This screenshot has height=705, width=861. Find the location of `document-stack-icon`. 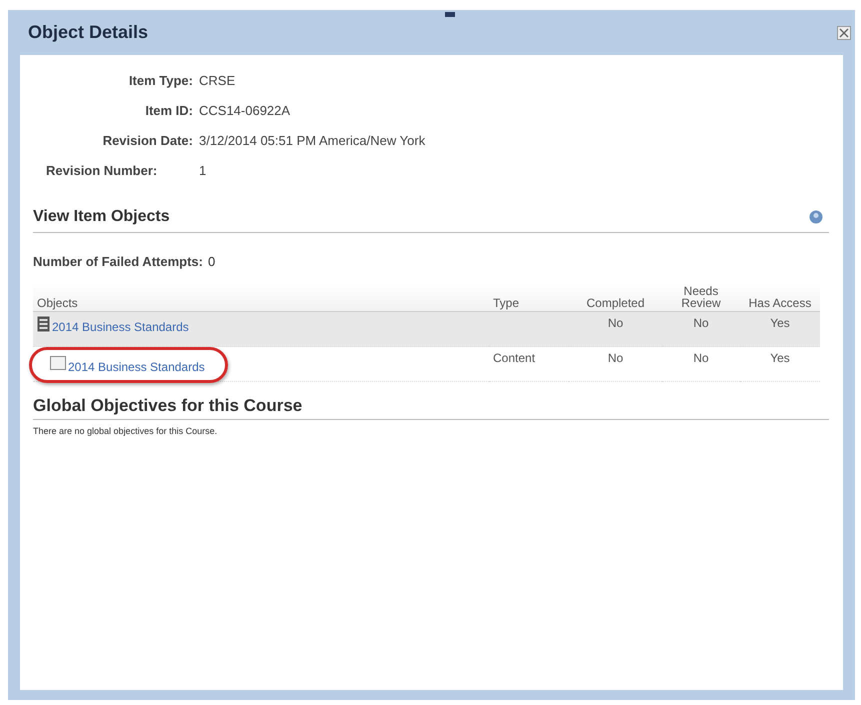

document-stack-icon is located at coordinates (43, 324).